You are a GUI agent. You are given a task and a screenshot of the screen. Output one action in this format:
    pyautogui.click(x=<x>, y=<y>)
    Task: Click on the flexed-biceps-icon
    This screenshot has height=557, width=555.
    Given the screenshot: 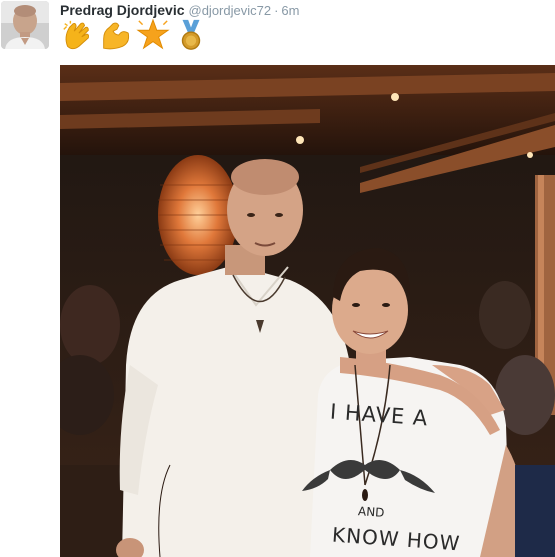 What is the action you would take?
    pyautogui.click(x=116, y=36)
    